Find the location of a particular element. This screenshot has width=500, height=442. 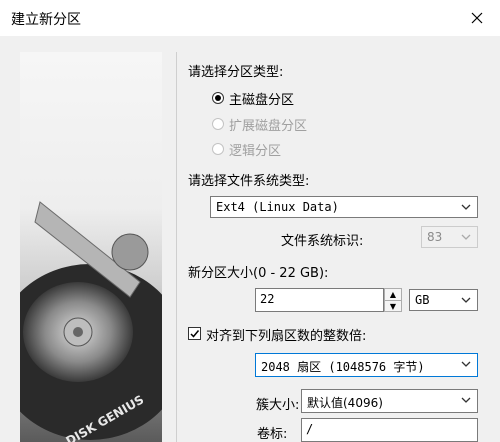

align-value: 2048 扇区 (1048576 字节) is located at coordinates (343, 367).